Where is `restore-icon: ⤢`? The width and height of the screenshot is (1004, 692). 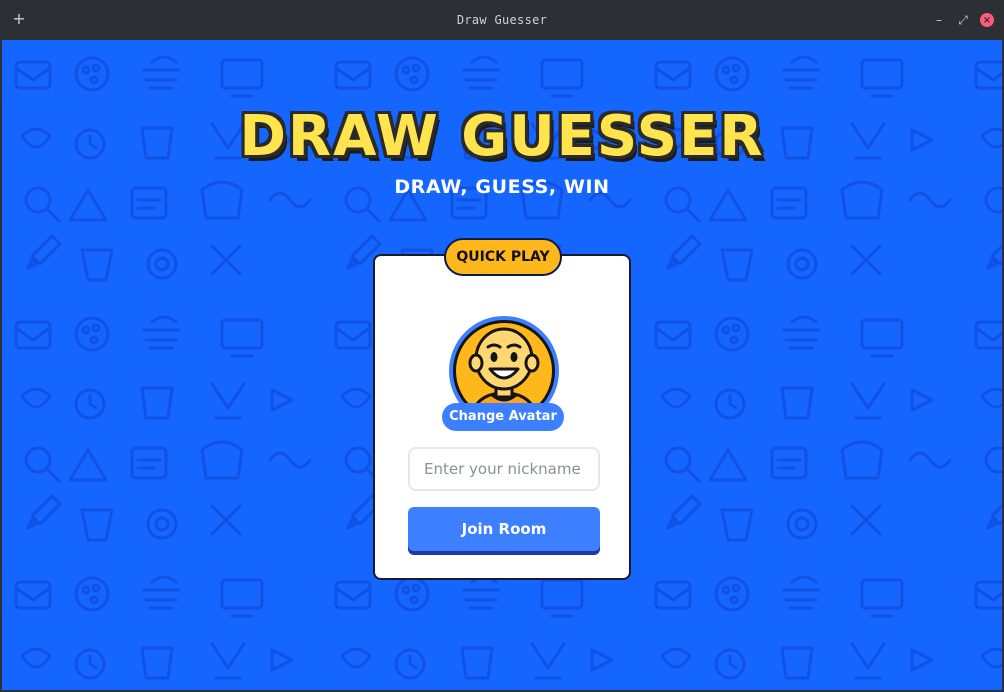 restore-icon: ⤢ is located at coordinates (963, 20).